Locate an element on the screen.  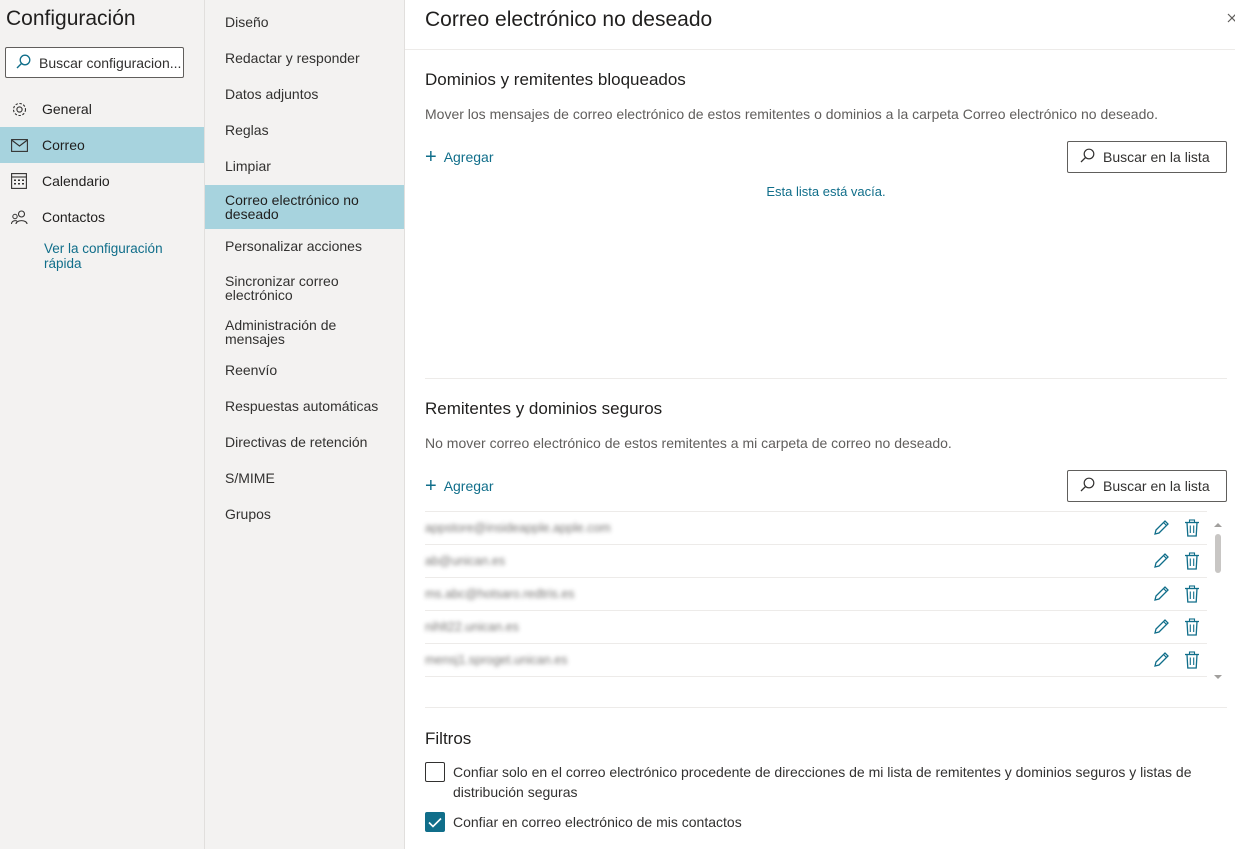
empty-list-message: Esta lista está vacía. is located at coordinates (826, 191).